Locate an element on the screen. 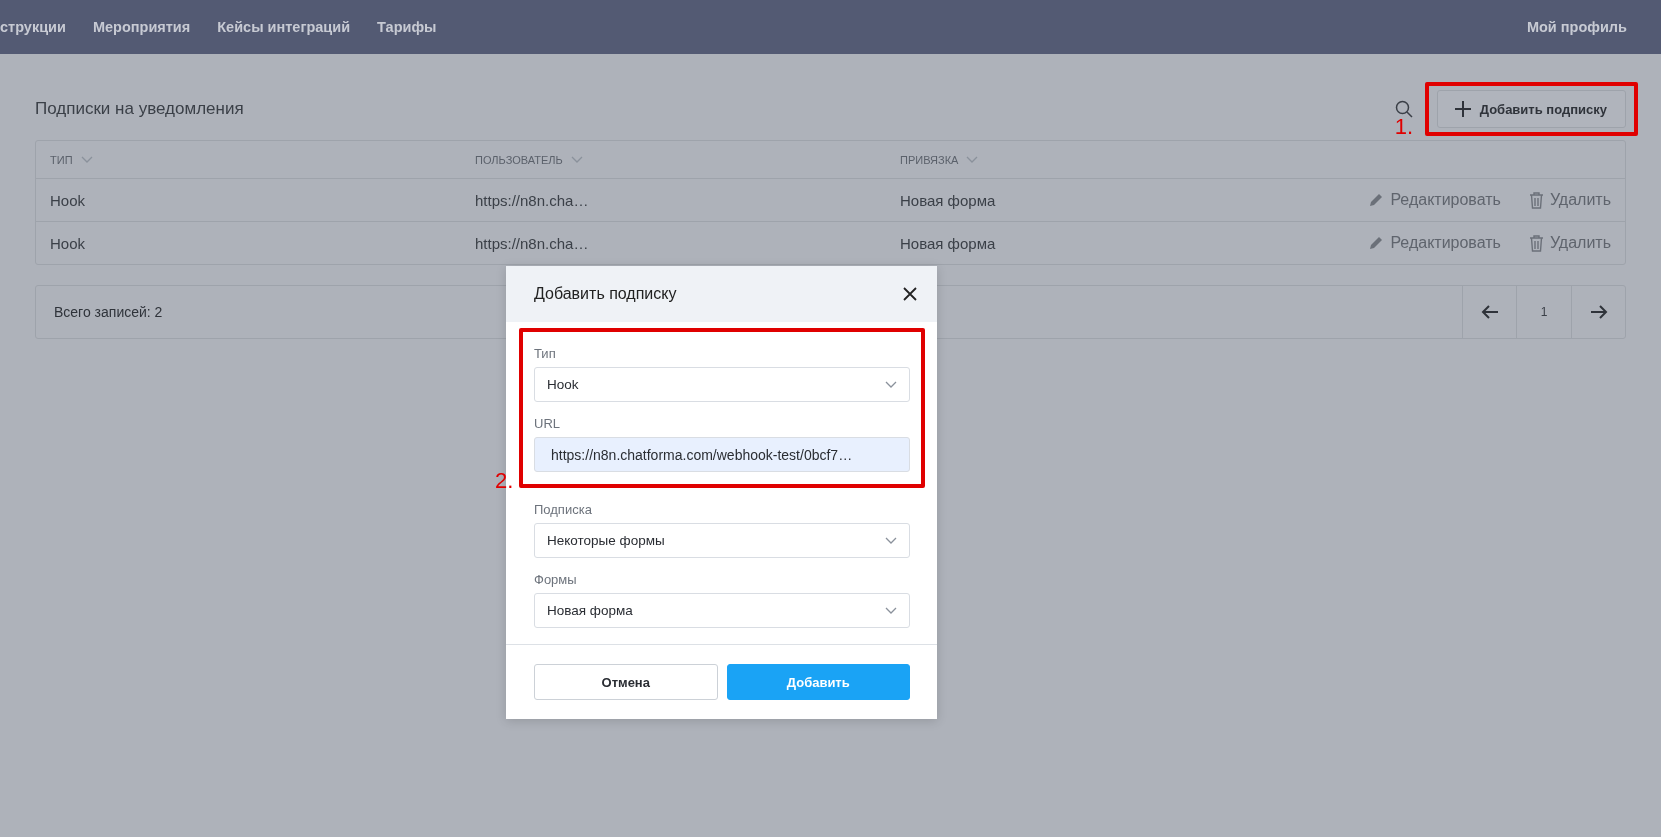  arrow-left-icon is located at coordinates (1489, 312).